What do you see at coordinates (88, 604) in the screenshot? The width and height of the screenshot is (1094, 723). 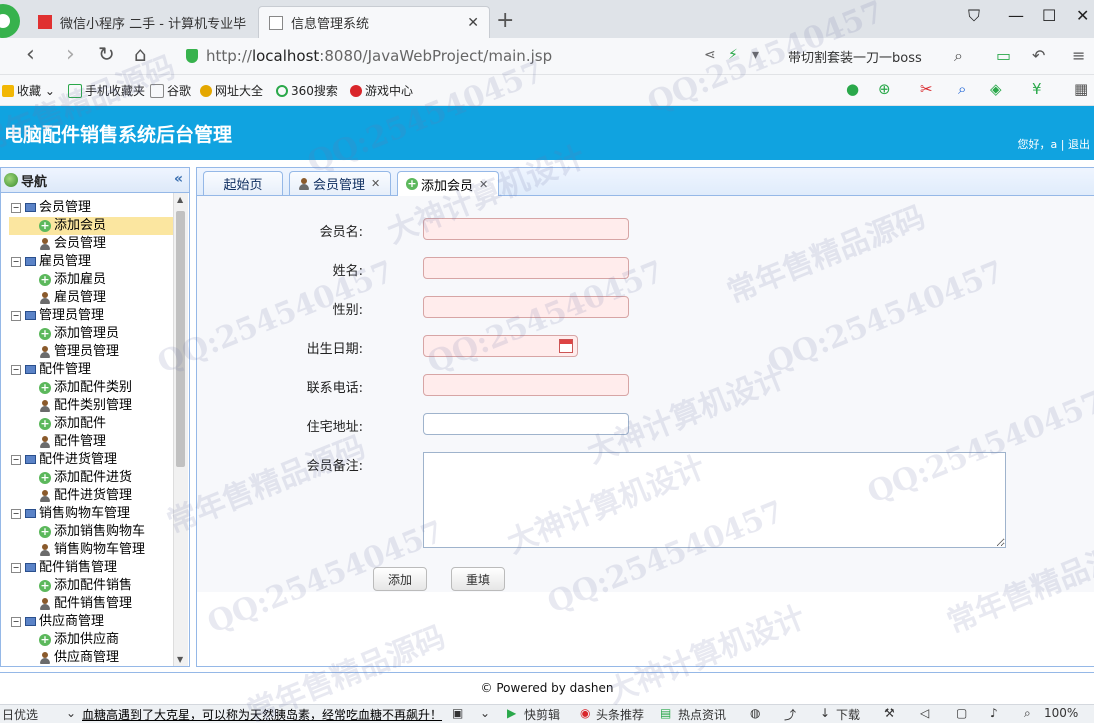 I see `tree-item: 配件销售管理` at bounding box center [88, 604].